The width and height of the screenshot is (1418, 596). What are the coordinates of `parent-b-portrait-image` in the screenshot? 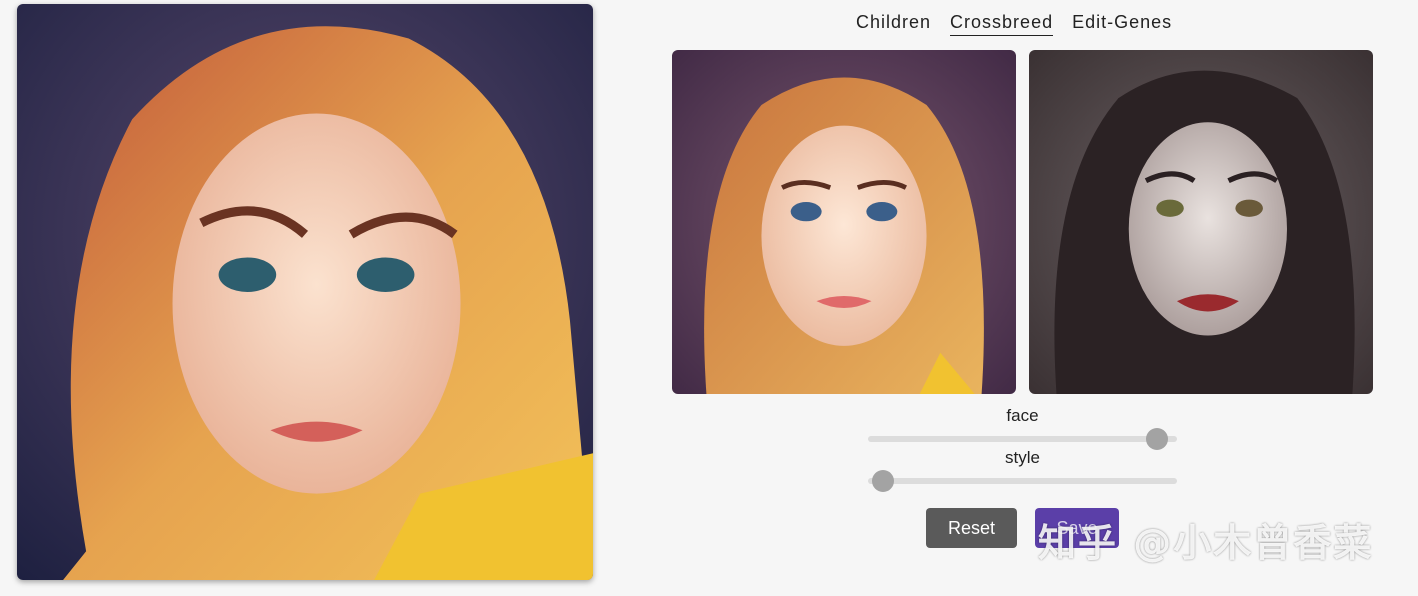 It's located at (1201, 222).